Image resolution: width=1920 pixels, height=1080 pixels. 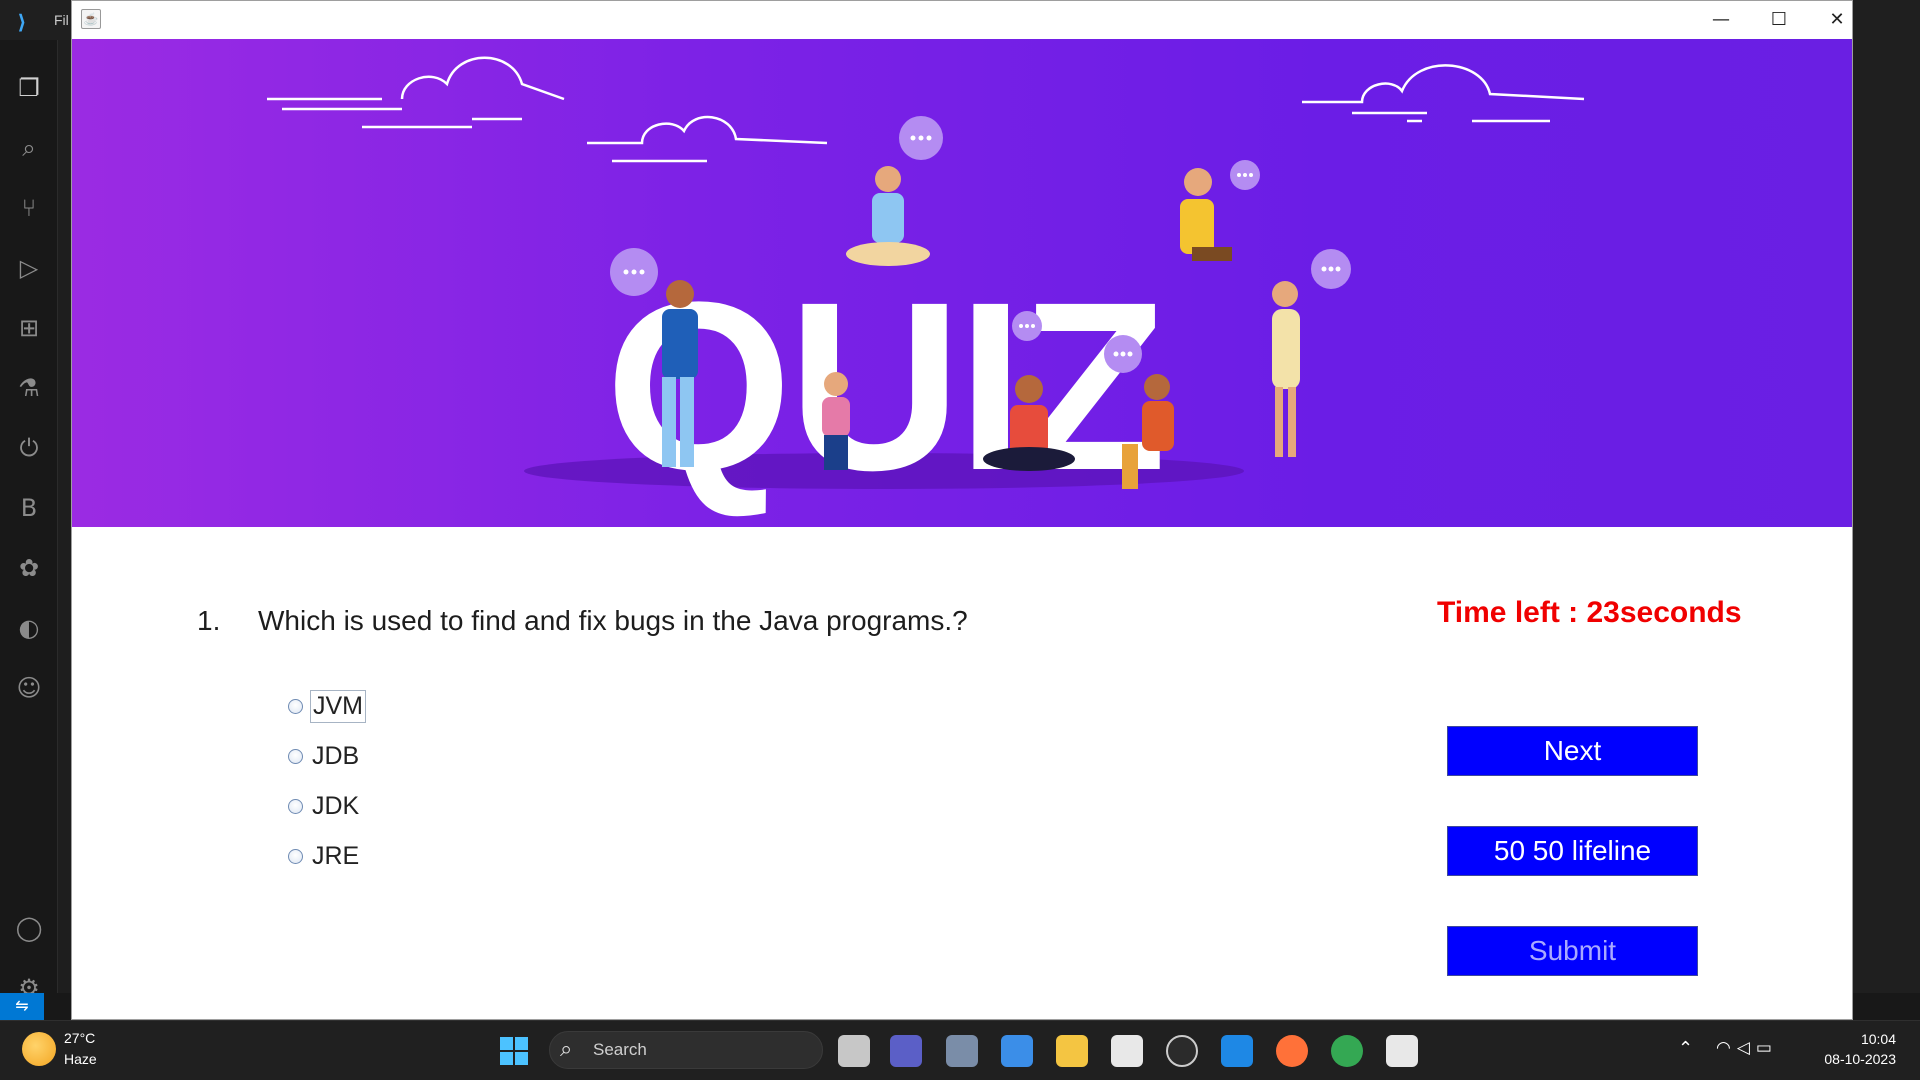 What do you see at coordinates (29, 508) in the screenshot?
I see `activity-b-label: B` at bounding box center [29, 508].